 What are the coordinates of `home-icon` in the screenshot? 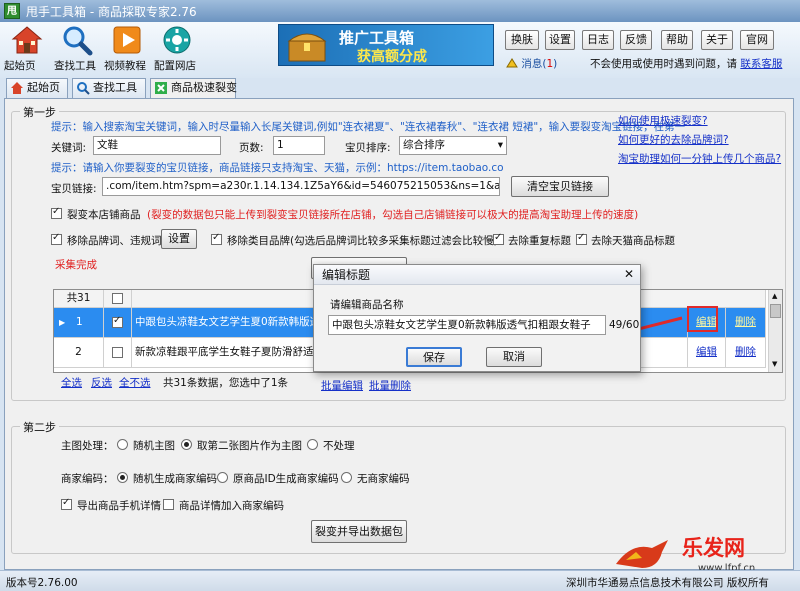 It's located at (27, 40).